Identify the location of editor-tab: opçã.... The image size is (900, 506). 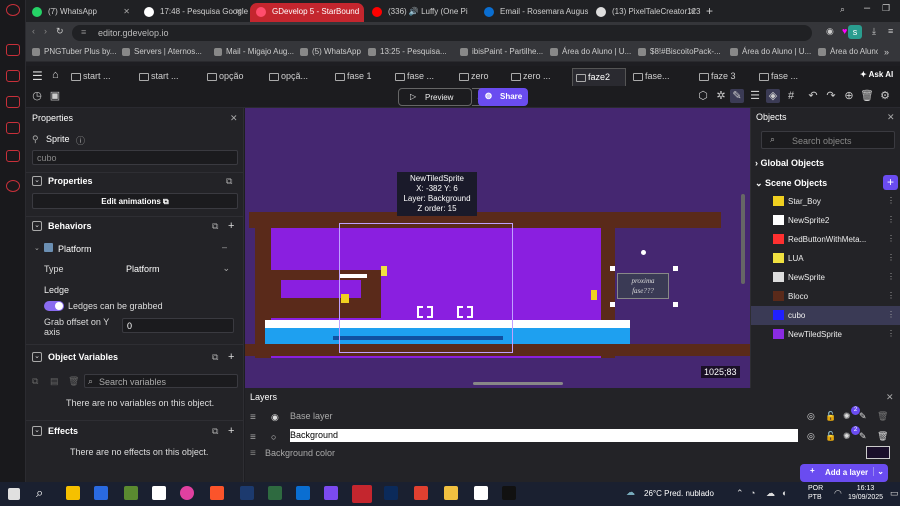
(297, 77).